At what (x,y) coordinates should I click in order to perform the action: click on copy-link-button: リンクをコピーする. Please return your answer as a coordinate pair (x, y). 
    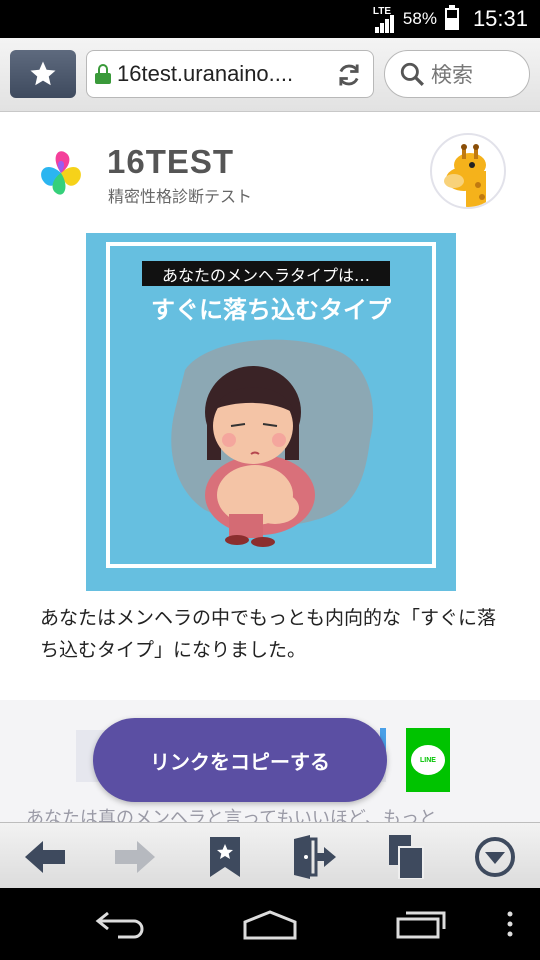
    Looking at the image, I should click on (240, 760).